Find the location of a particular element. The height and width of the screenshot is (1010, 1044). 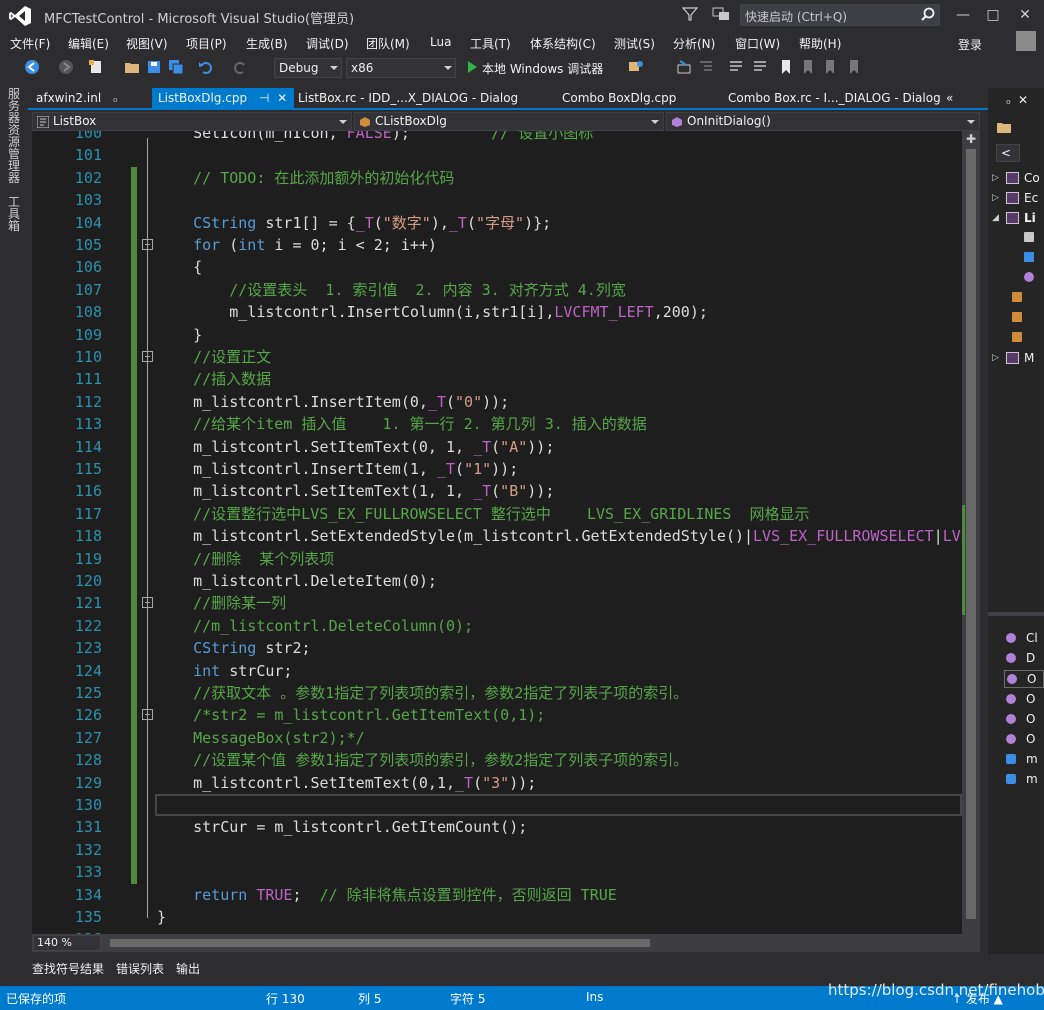

code-line: 113 //给某个item 插入值 1. 第一行 2. 第几列 3. 插入的数据 is located at coordinates (497, 424).